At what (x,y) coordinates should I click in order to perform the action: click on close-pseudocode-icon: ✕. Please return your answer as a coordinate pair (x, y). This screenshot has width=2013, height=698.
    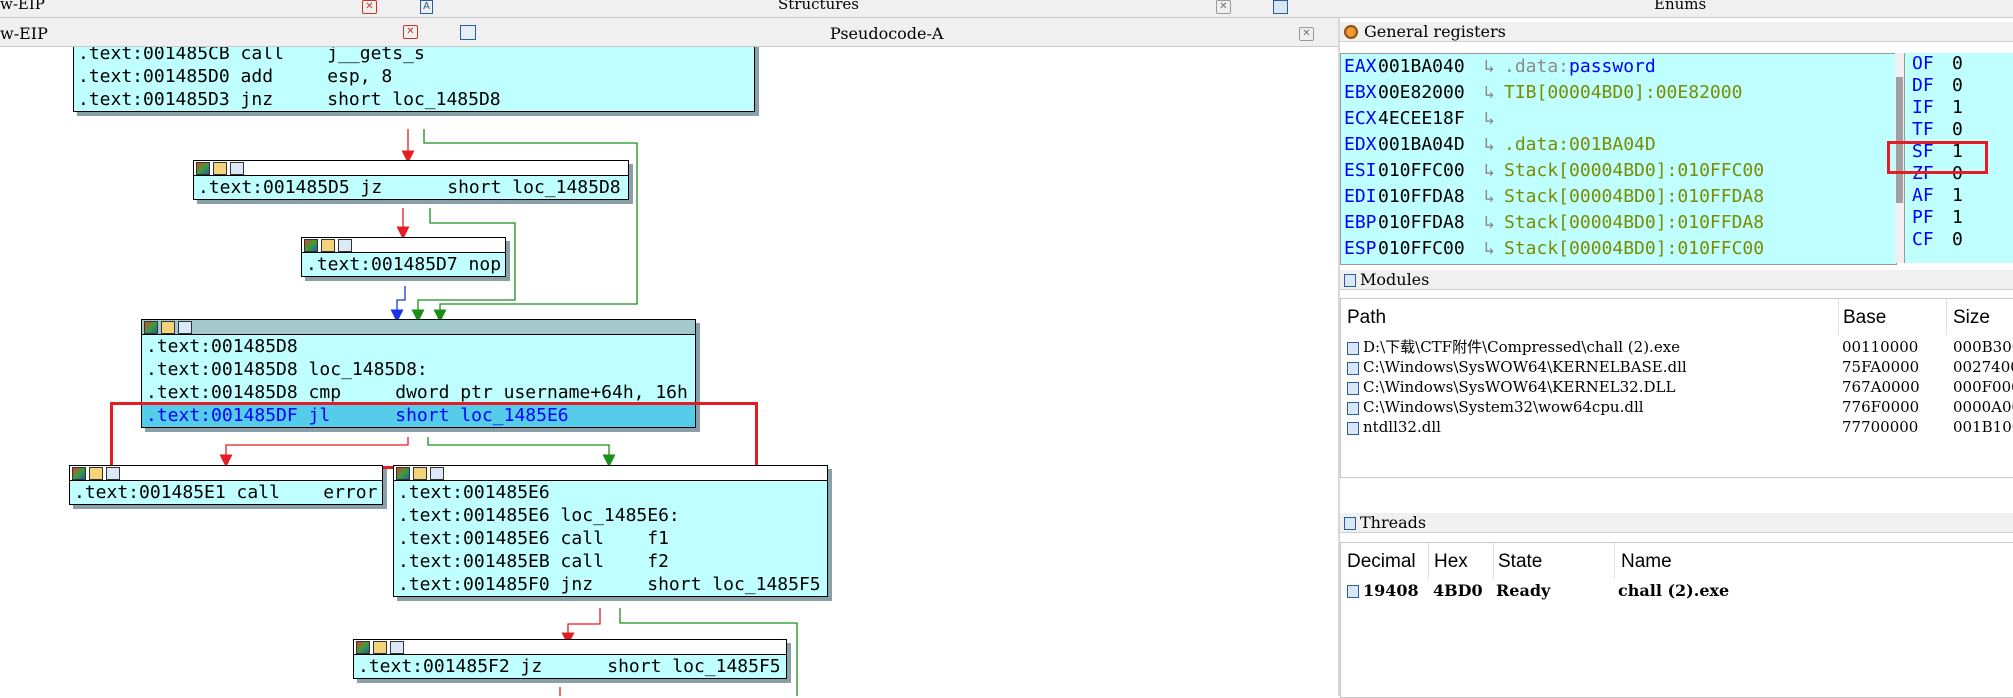
    Looking at the image, I should click on (1306, 34).